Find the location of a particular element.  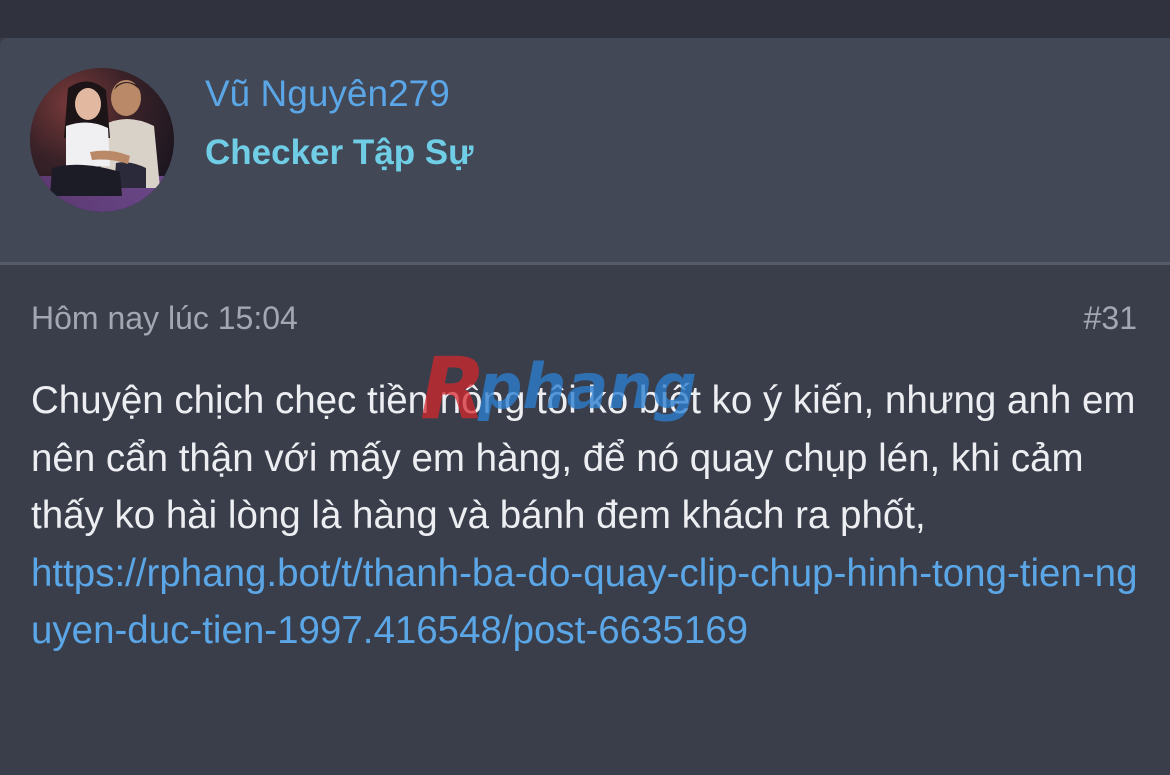

username: Vũ Nguyên279 is located at coordinates (327, 94).